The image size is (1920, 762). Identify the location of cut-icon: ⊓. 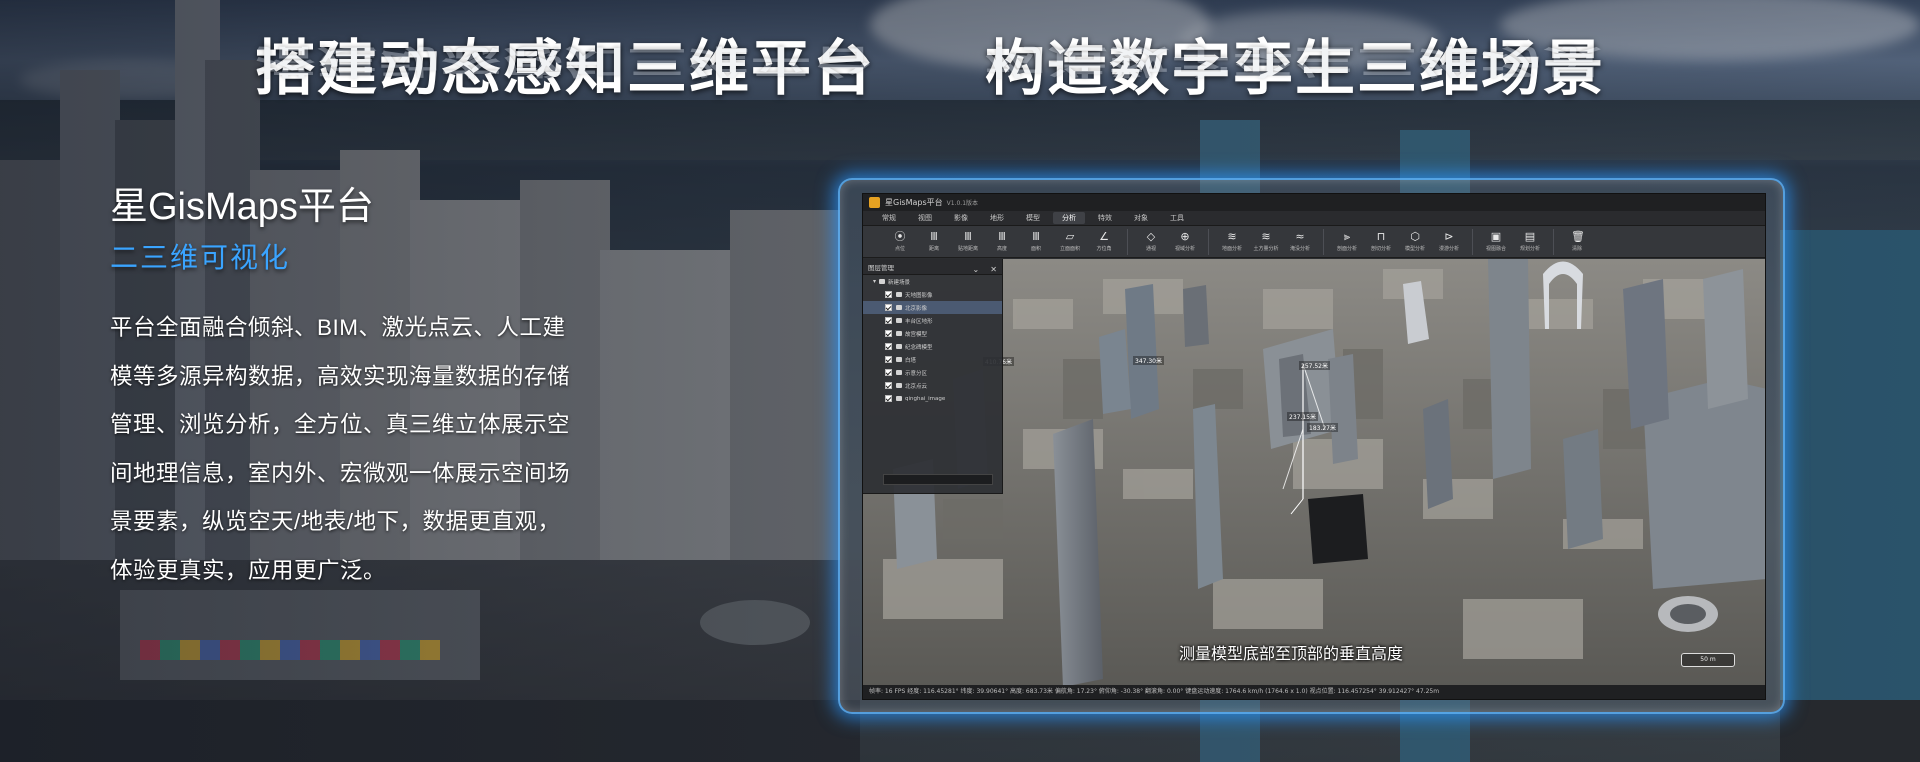
(1381, 236).